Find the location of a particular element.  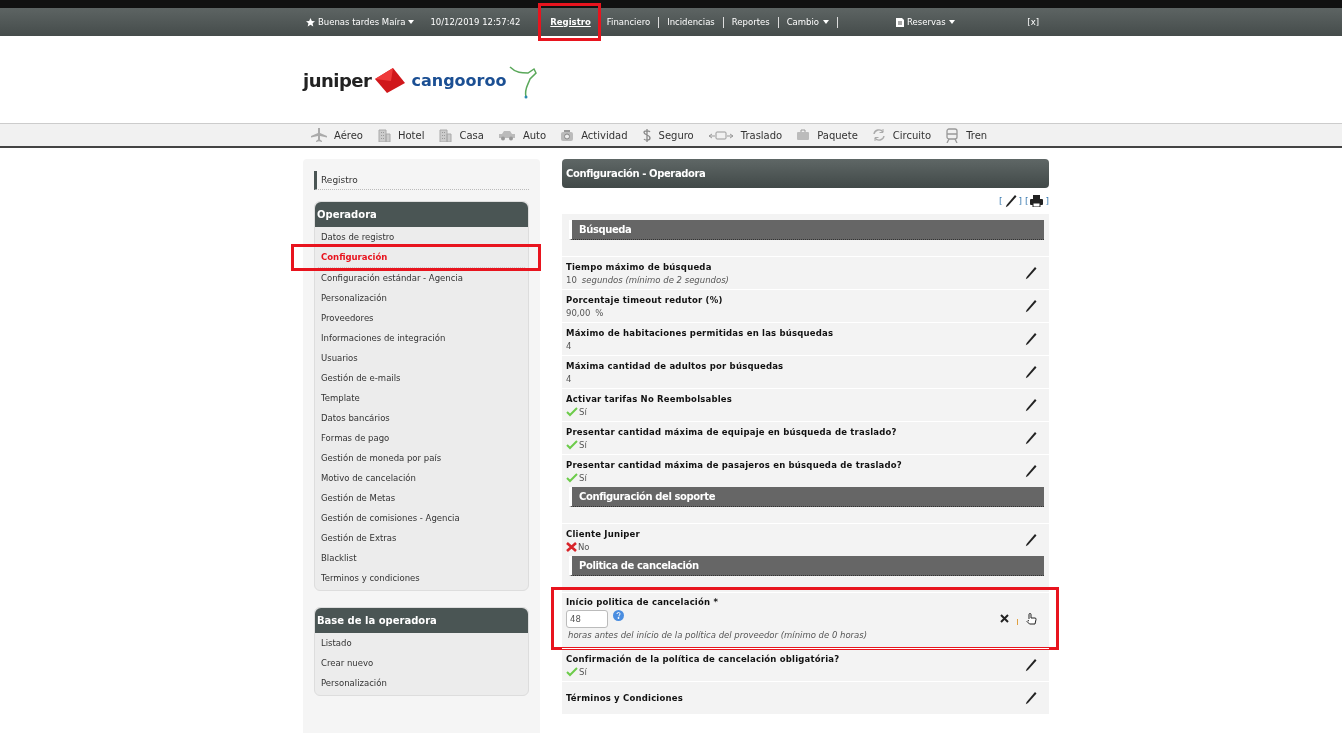

setting-label: Porcentaje timeout redutor (%) is located at coordinates (644, 299).